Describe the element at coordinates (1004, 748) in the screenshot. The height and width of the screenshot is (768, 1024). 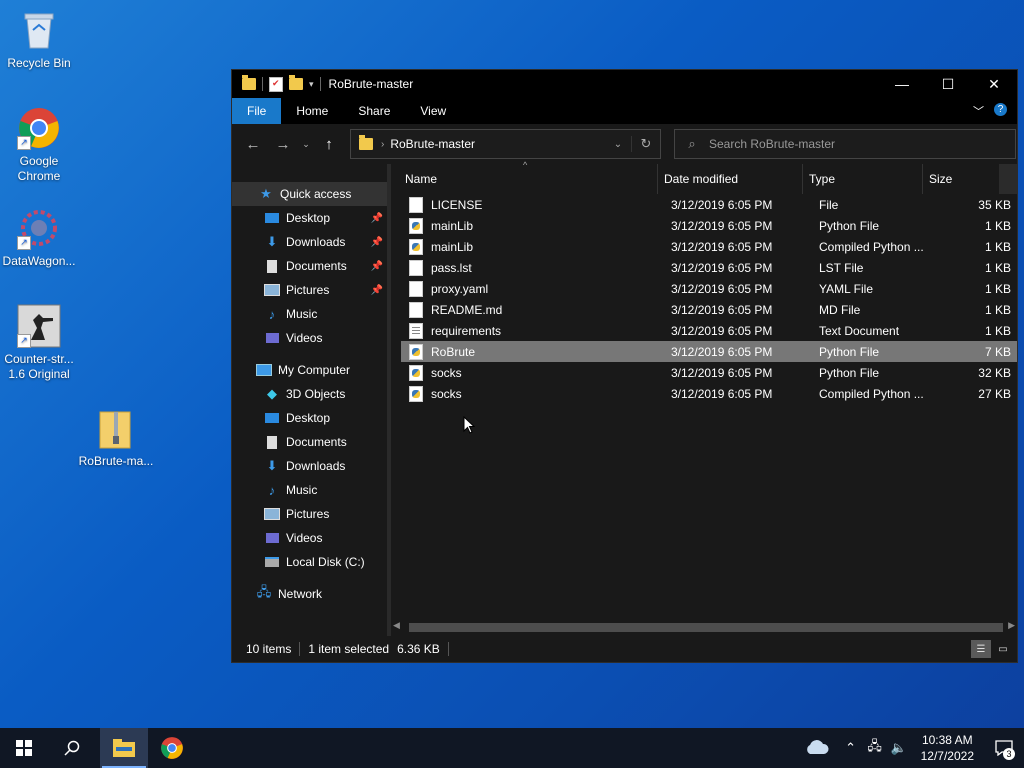
I see `action-center-button: 3` at that location.